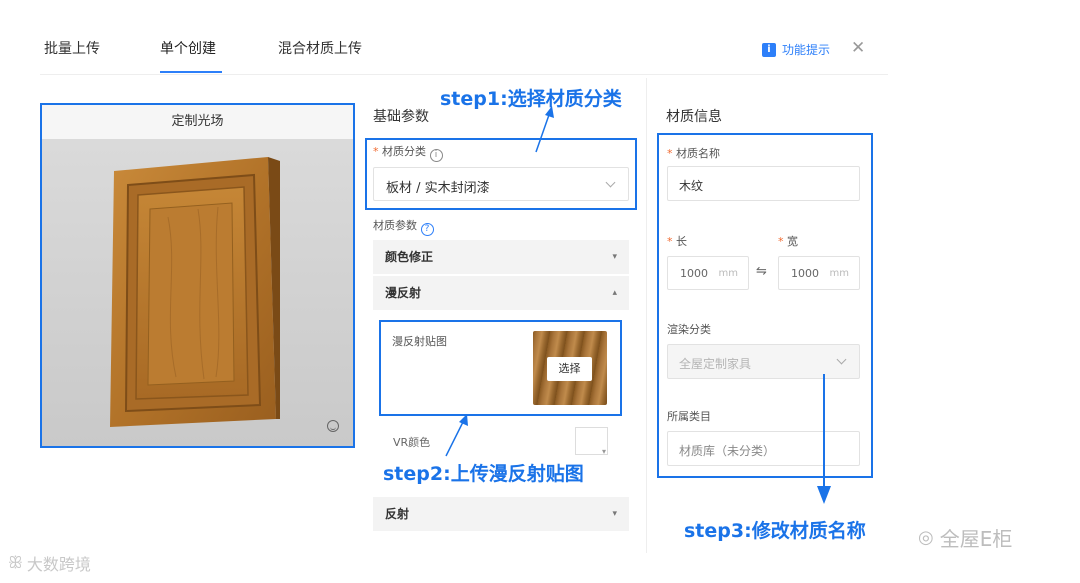  What do you see at coordinates (15, 562) in the screenshot?
I see `watermark-logo-icon: ꕥ` at bounding box center [15, 562].